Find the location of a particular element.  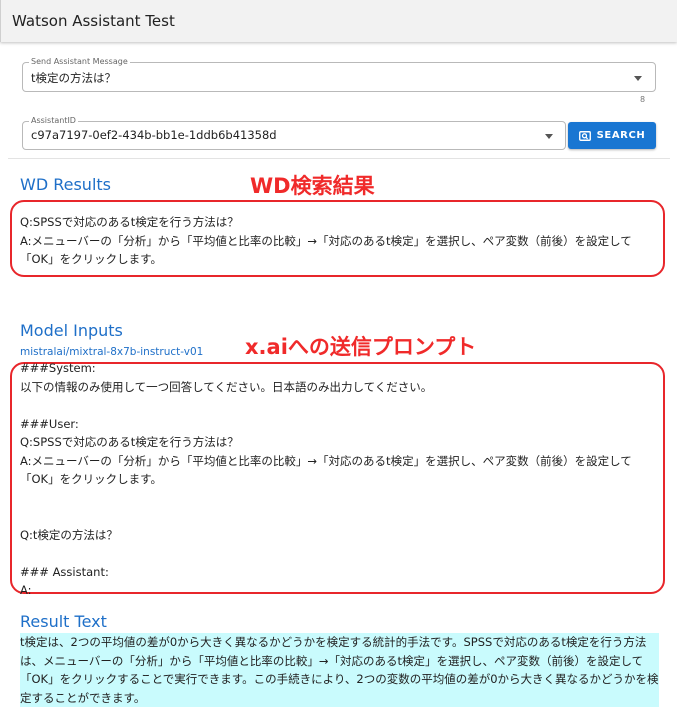

search-button-label: SEARCH is located at coordinates (621, 135).